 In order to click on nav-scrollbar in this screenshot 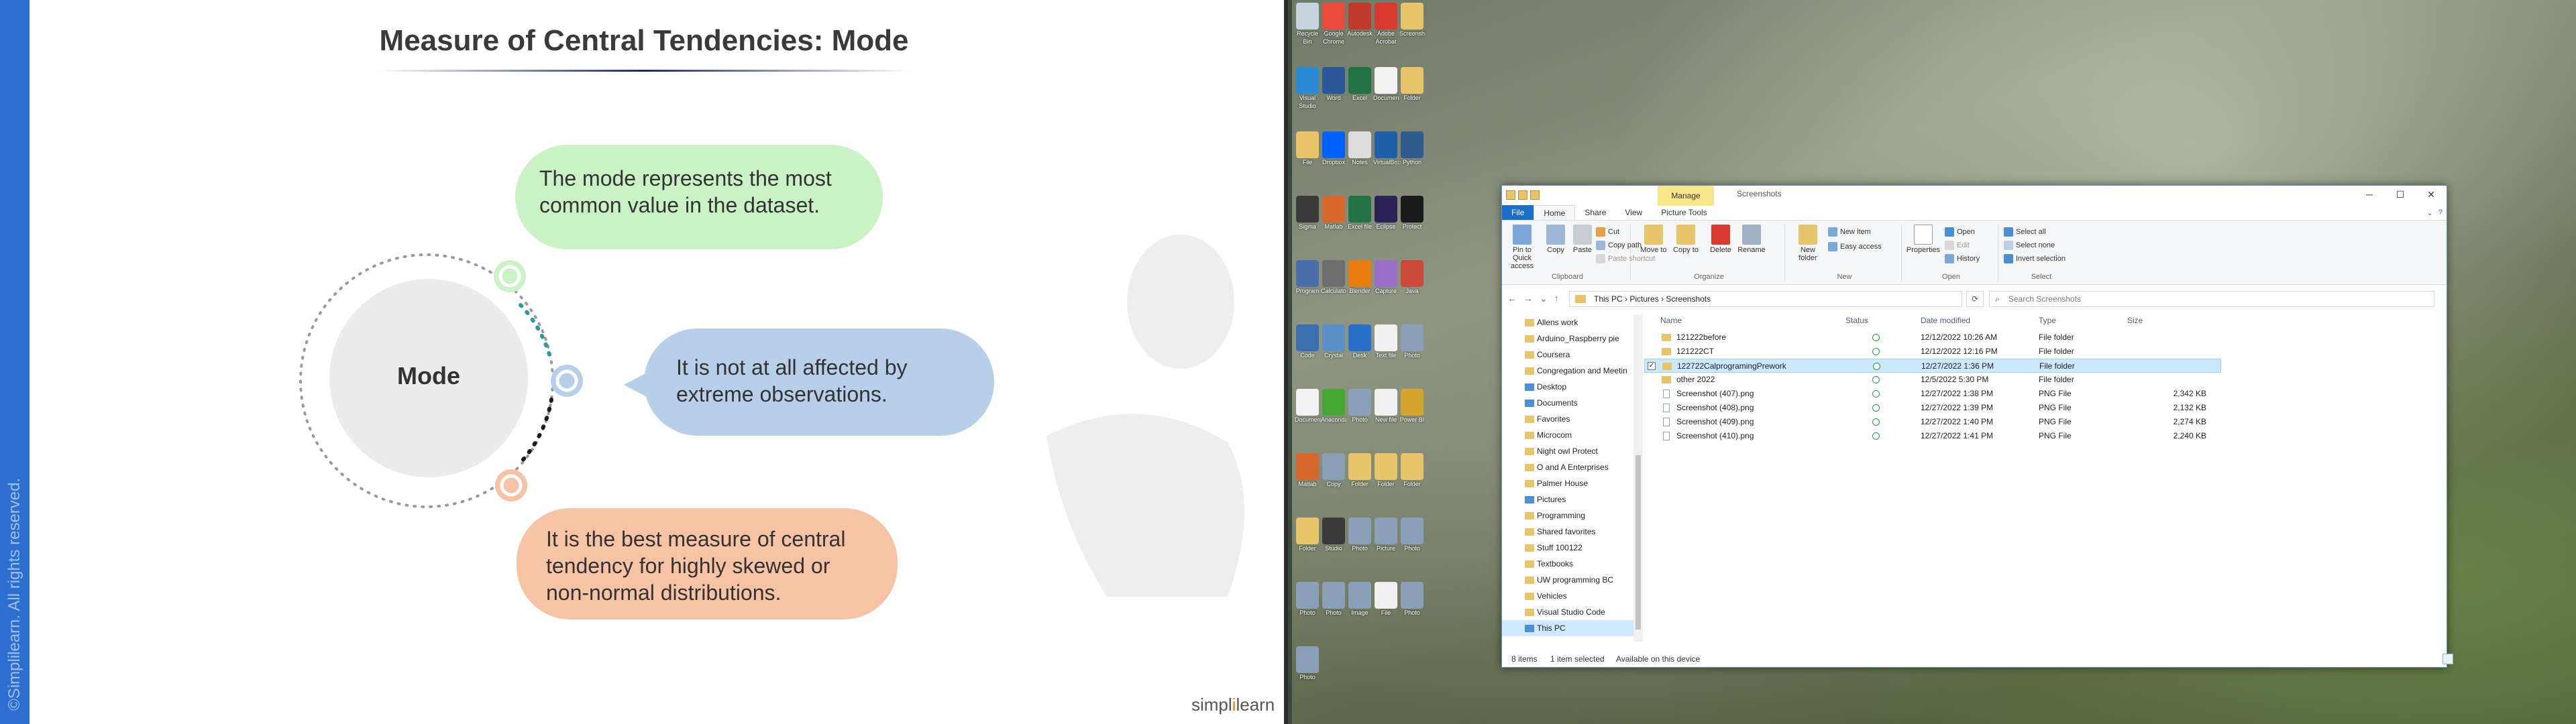, I will do `click(1638, 478)`.